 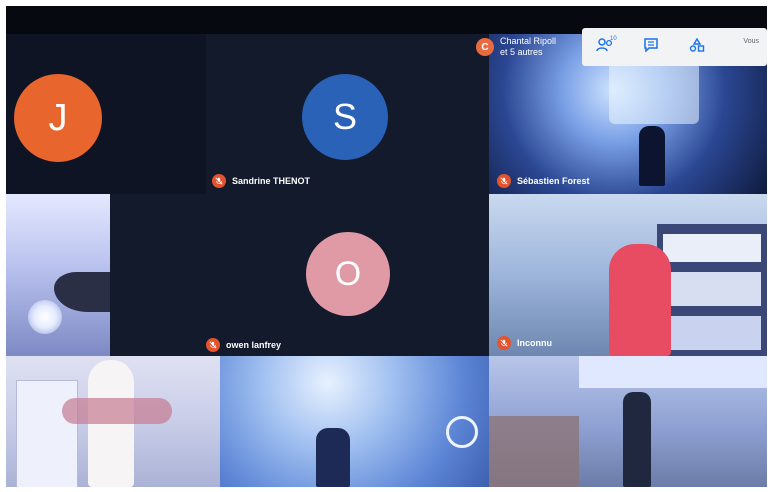 I want to click on activities-icon, so click(x=697, y=47).